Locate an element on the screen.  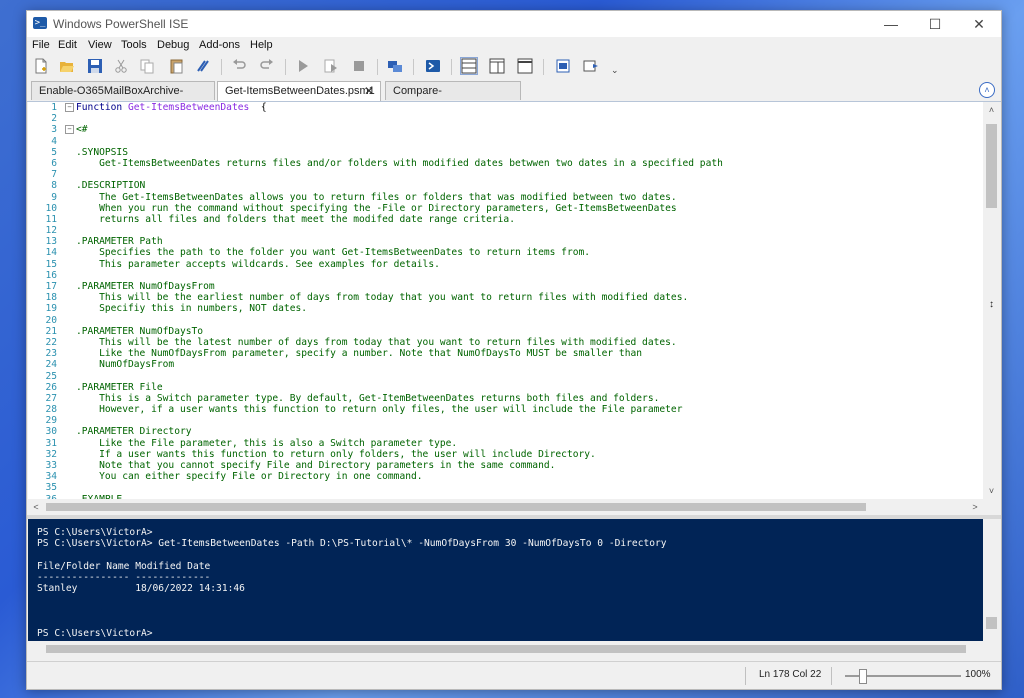
scroll-right-icon: ˃ is located at coordinates (975, 507).